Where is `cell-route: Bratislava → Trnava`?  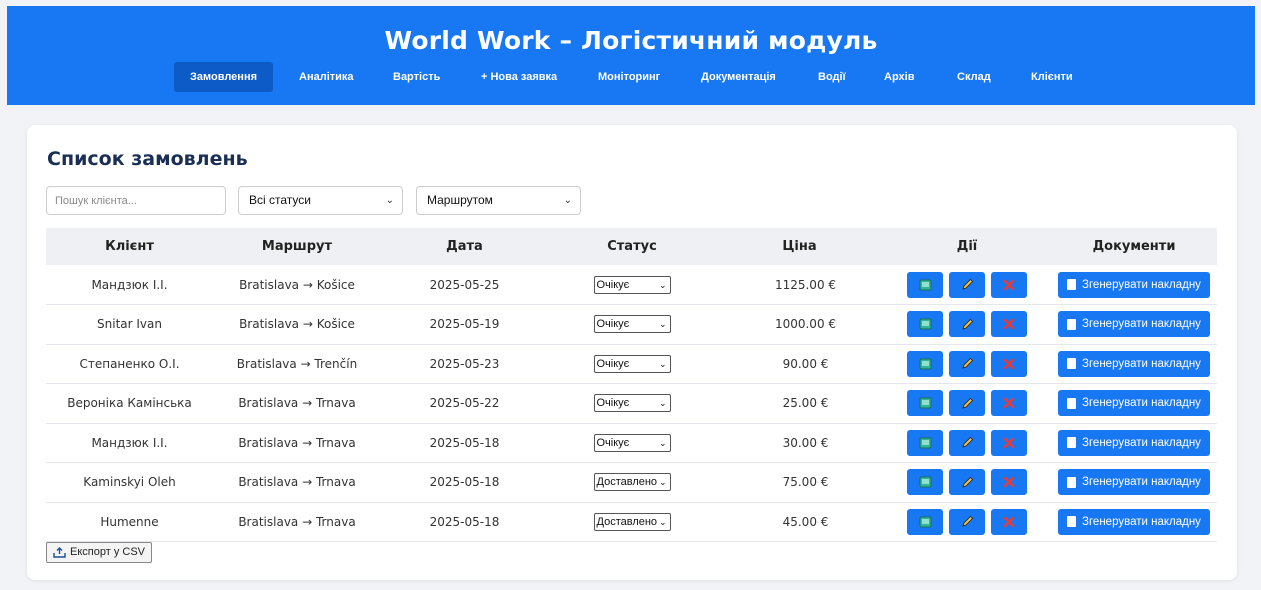 cell-route: Bratislava → Trnava is located at coordinates (297, 442).